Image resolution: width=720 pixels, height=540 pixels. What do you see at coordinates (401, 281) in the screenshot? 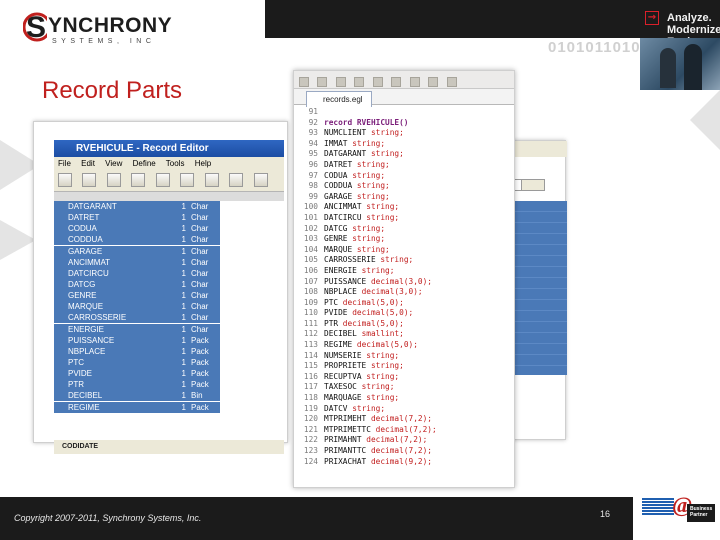
I see `code-type: decimal(3,0);` at bounding box center [401, 281].